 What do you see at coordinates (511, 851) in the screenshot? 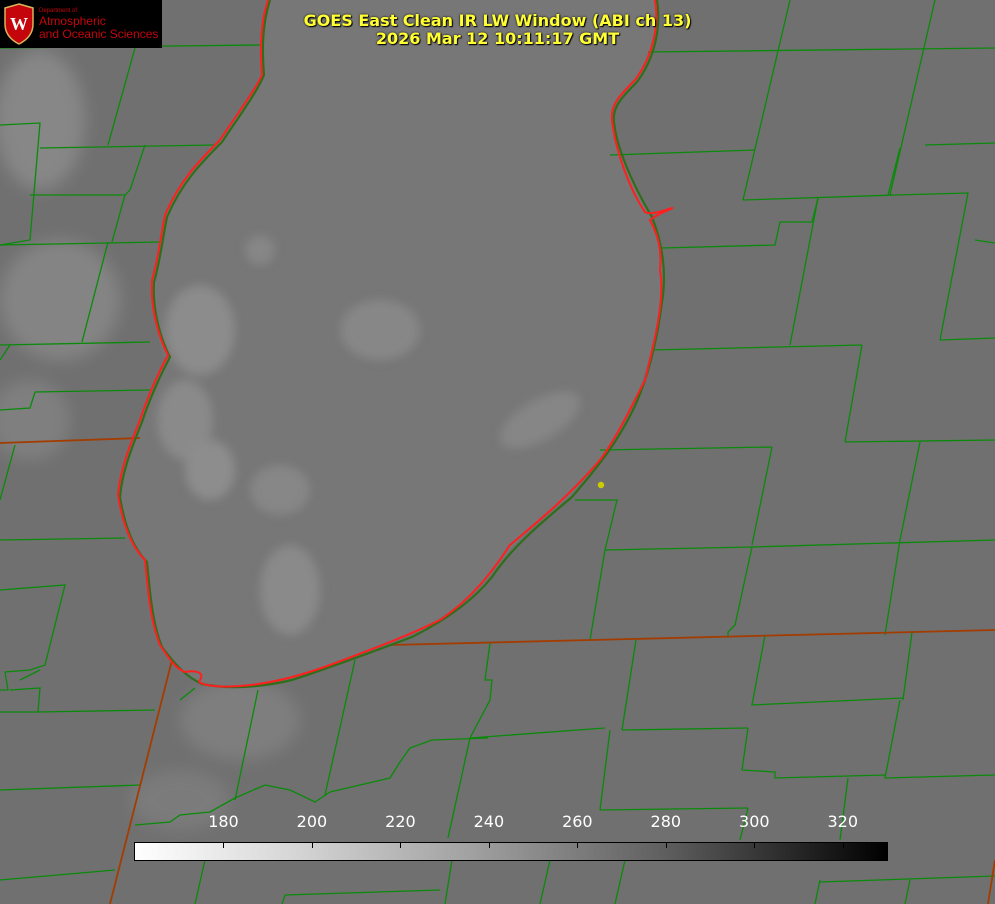
I see `colorbar-gradient` at bounding box center [511, 851].